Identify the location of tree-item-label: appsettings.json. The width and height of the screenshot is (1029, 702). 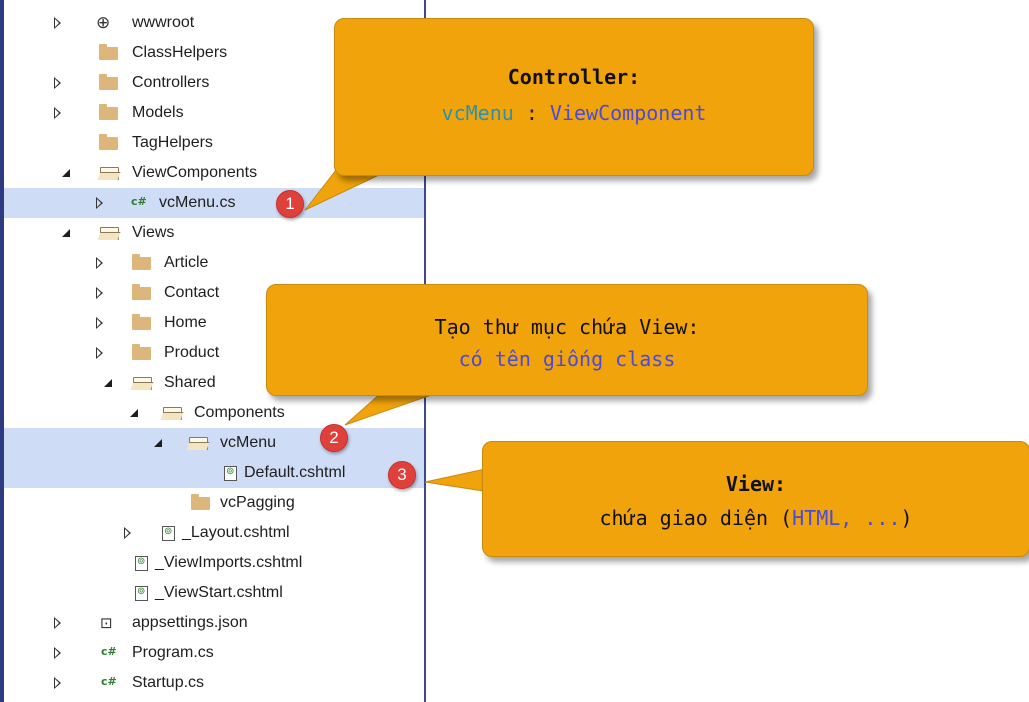
(190, 622).